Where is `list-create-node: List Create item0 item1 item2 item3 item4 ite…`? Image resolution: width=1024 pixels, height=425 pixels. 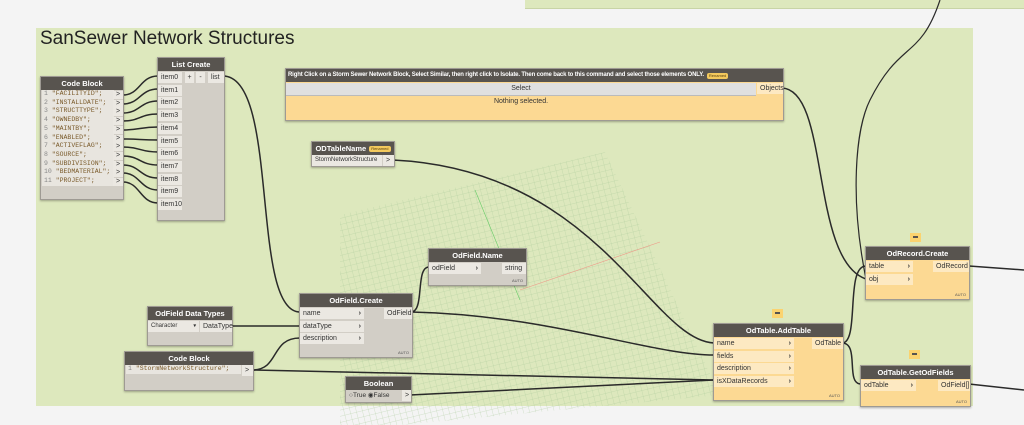 list-create-node: List Create item0 item1 item2 item3 item4 ite… is located at coordinates (191, 139).